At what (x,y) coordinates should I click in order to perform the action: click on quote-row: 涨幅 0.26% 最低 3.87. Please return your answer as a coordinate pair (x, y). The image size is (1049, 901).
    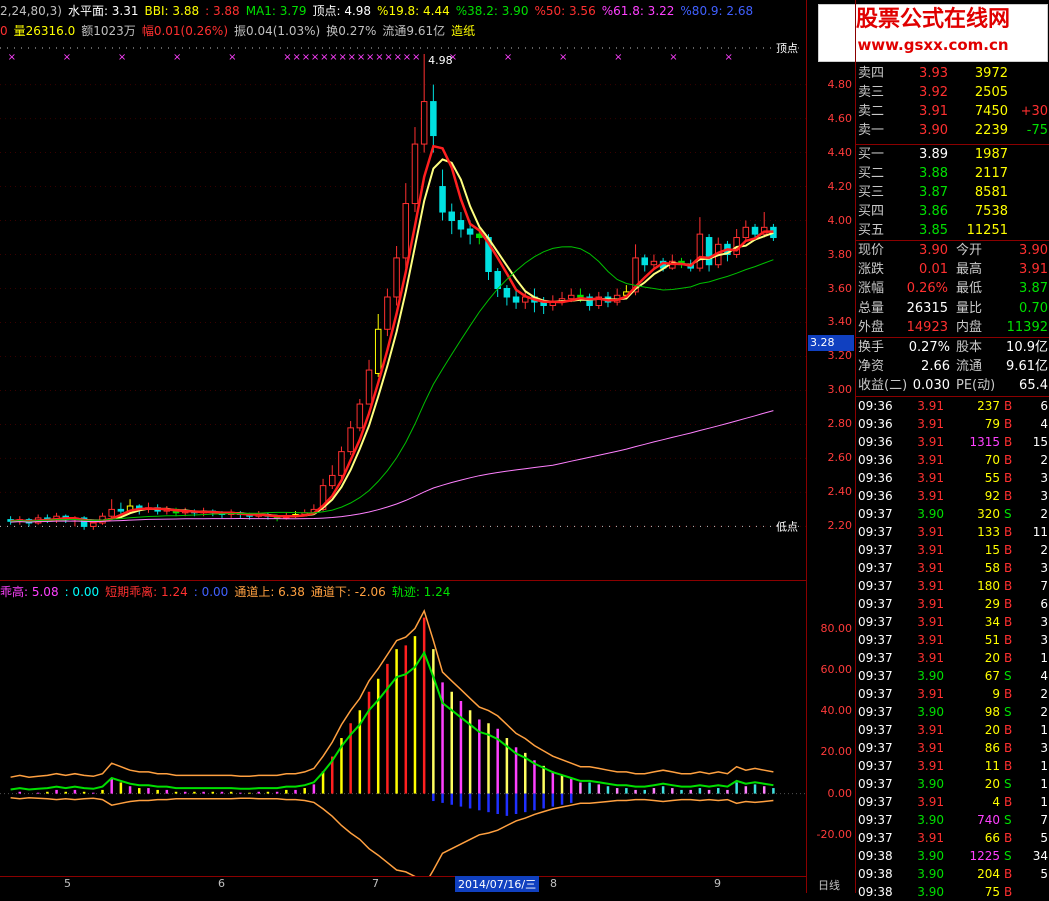
    Looking at the image, I should click on (953, 288).